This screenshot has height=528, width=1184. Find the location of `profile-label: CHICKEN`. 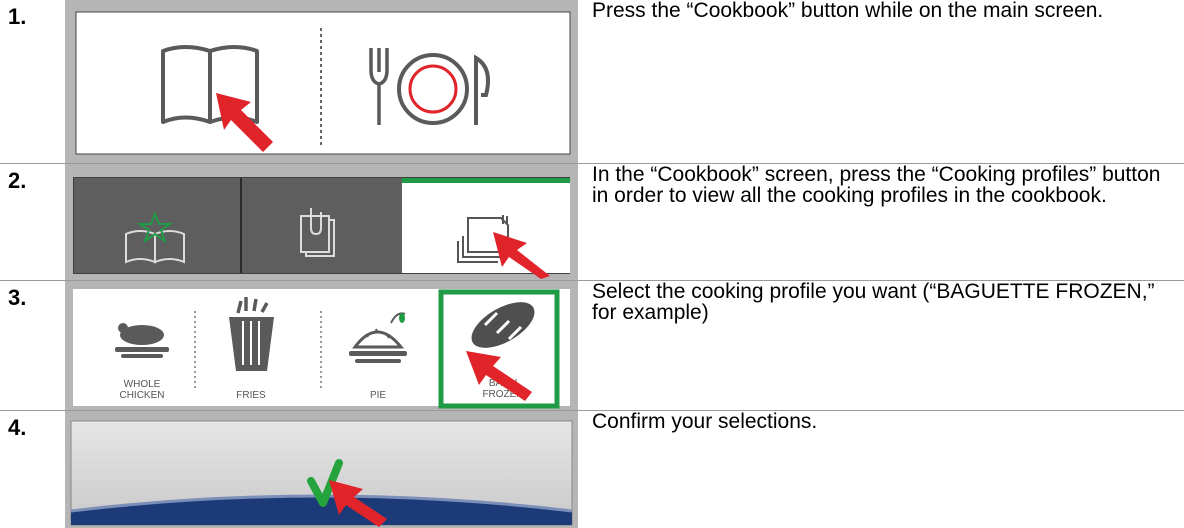

profile-label: CHICKEN is located at coordinates (141, 395).